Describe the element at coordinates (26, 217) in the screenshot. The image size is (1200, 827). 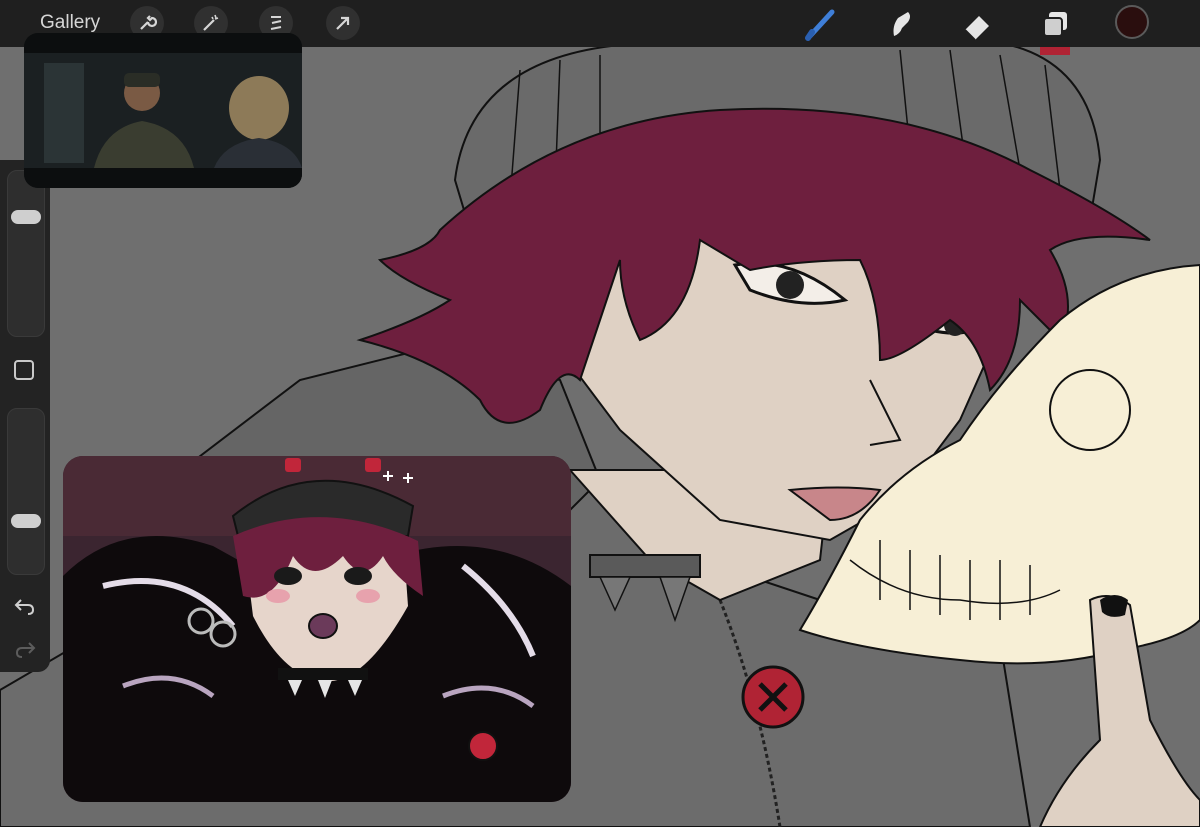
I see `brush-size-knob` at that location.